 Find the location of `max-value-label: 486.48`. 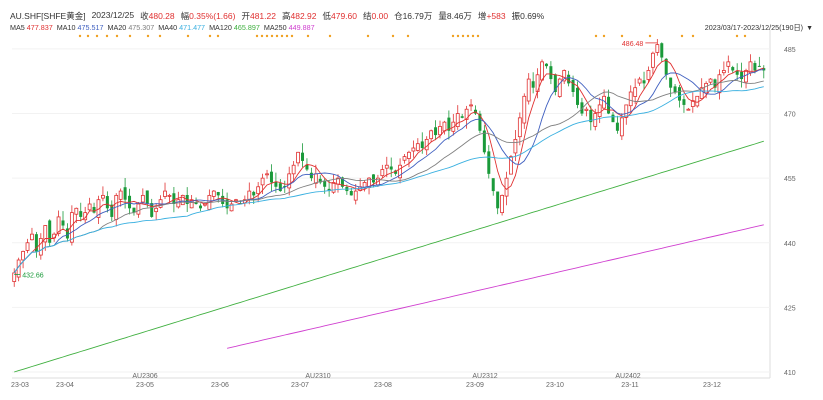

max-value-label: 486.48 is located at coordinates (633, 44).